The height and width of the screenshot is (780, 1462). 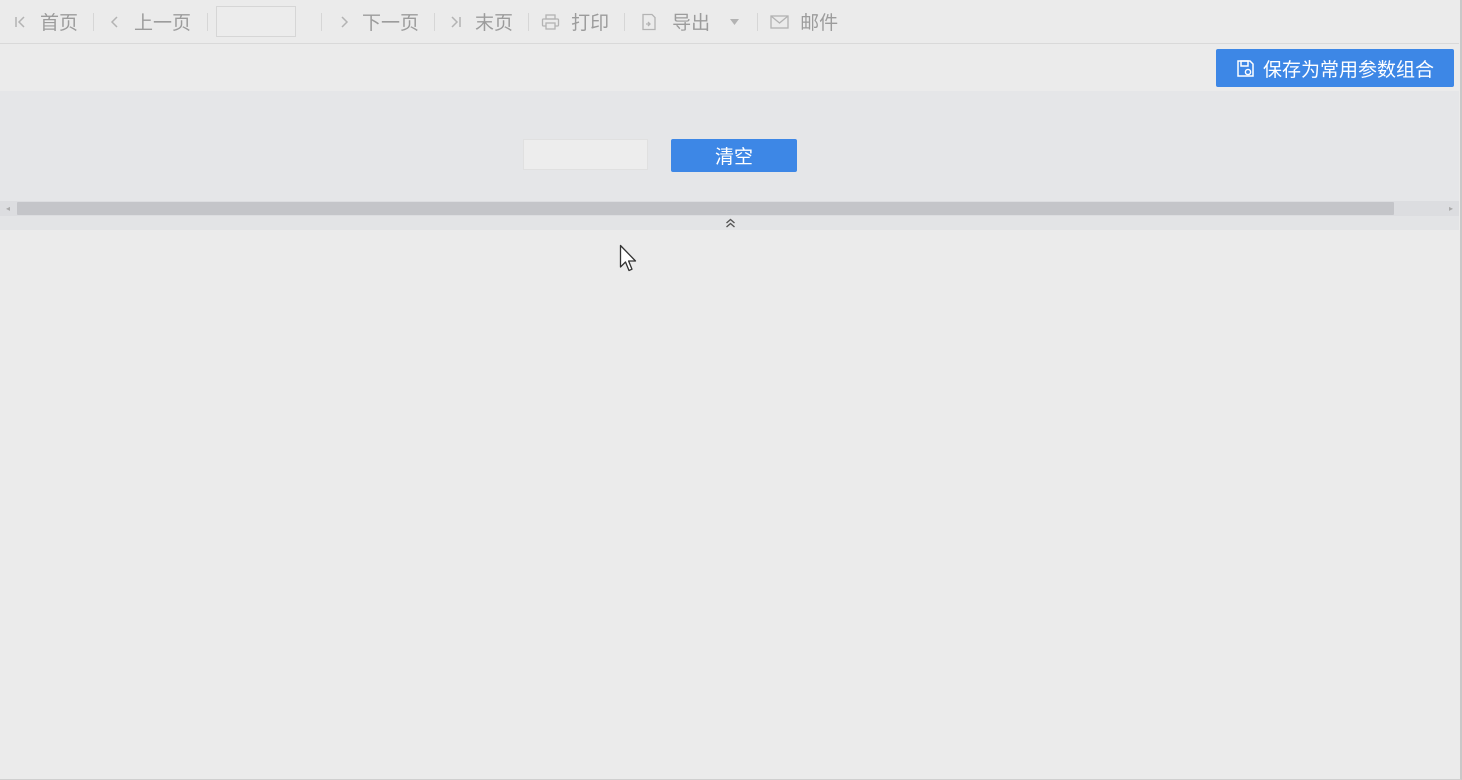 I want to click on save-params-label: 保存为常用参数组合, so click(x=1348, y=69).